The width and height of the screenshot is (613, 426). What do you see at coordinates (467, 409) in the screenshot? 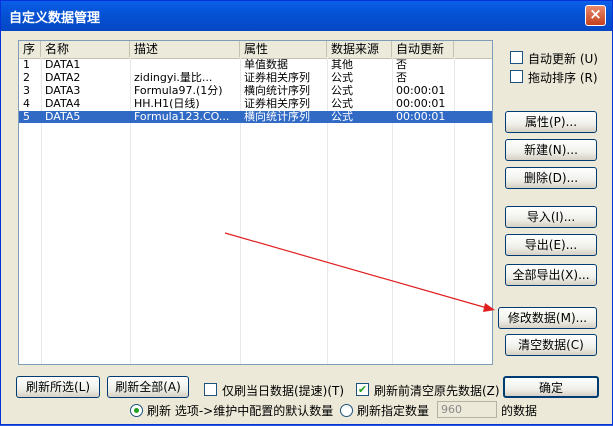
I see `count-input: 960` at bounding box center [467, 409].